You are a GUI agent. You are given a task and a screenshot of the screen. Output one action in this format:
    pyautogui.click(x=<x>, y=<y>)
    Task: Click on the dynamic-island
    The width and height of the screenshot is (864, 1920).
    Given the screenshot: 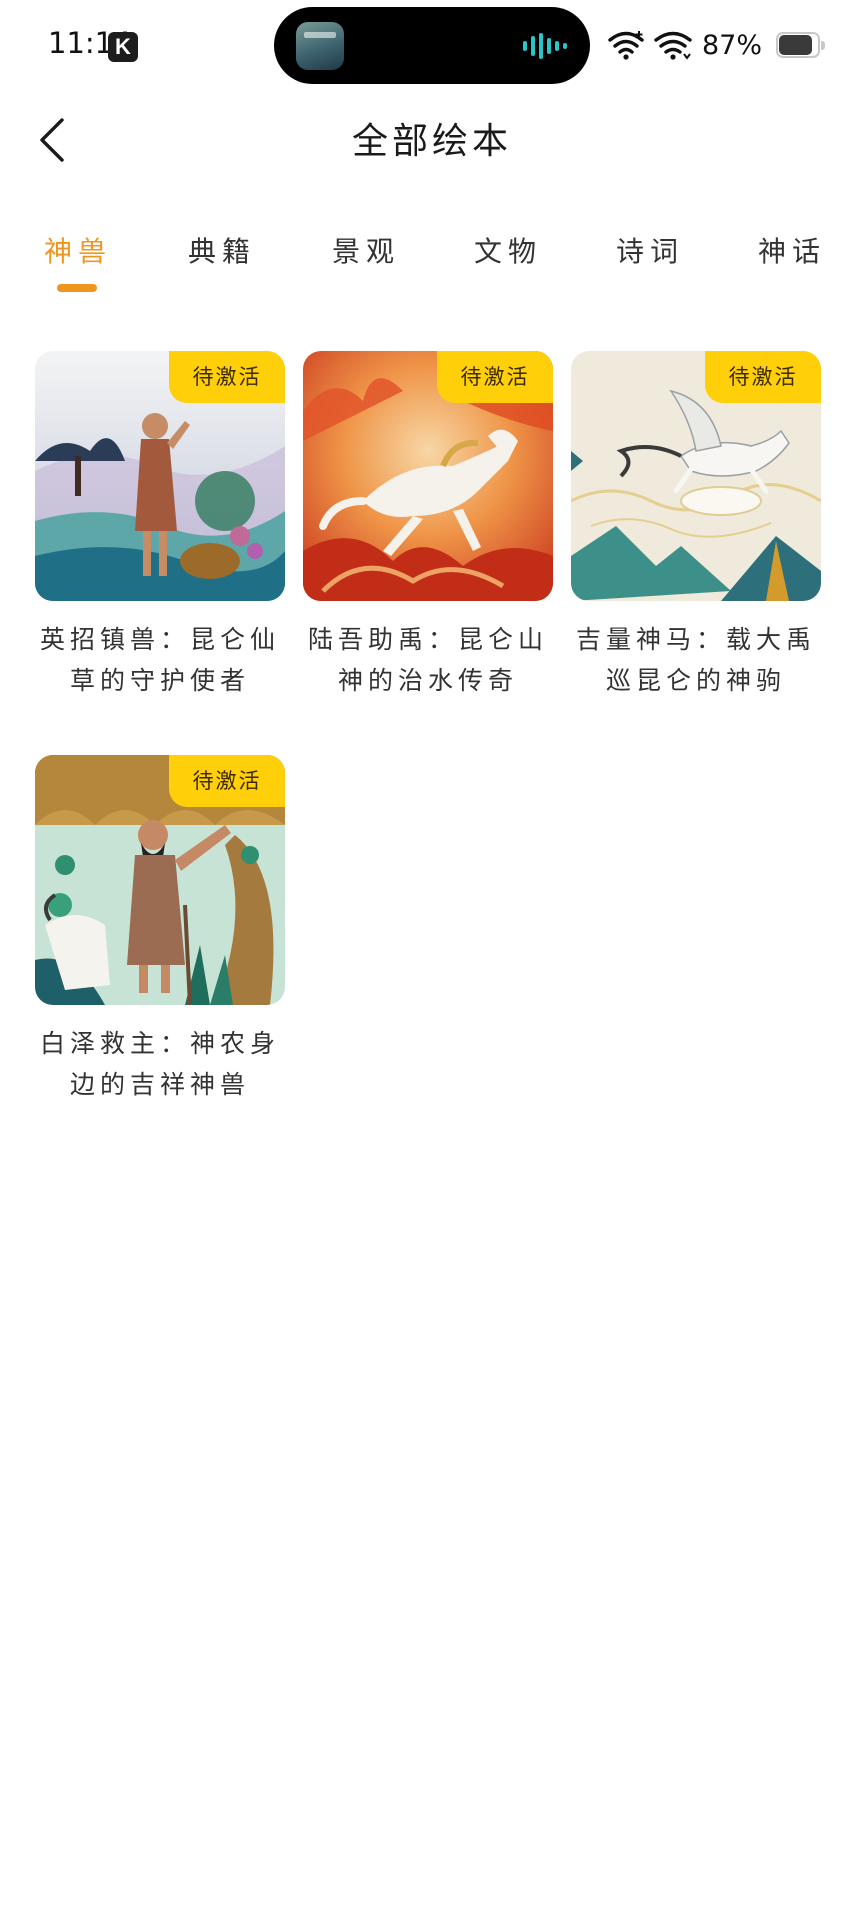 What is the action you would take?
    pyautogui.click(x=432, y=45)
    